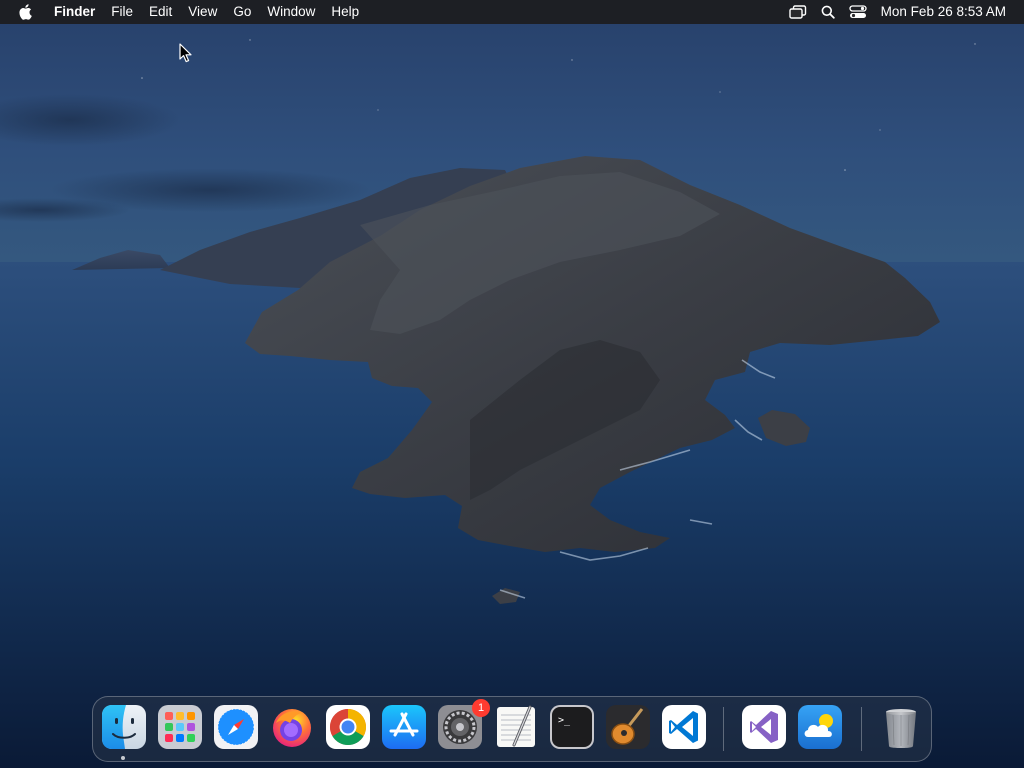  What do you see at coordinates (945, 12) in the screenshot?
I see `menubar-clock: Mon Feb 26 8:53 AM` at bounding box center [945, 12].